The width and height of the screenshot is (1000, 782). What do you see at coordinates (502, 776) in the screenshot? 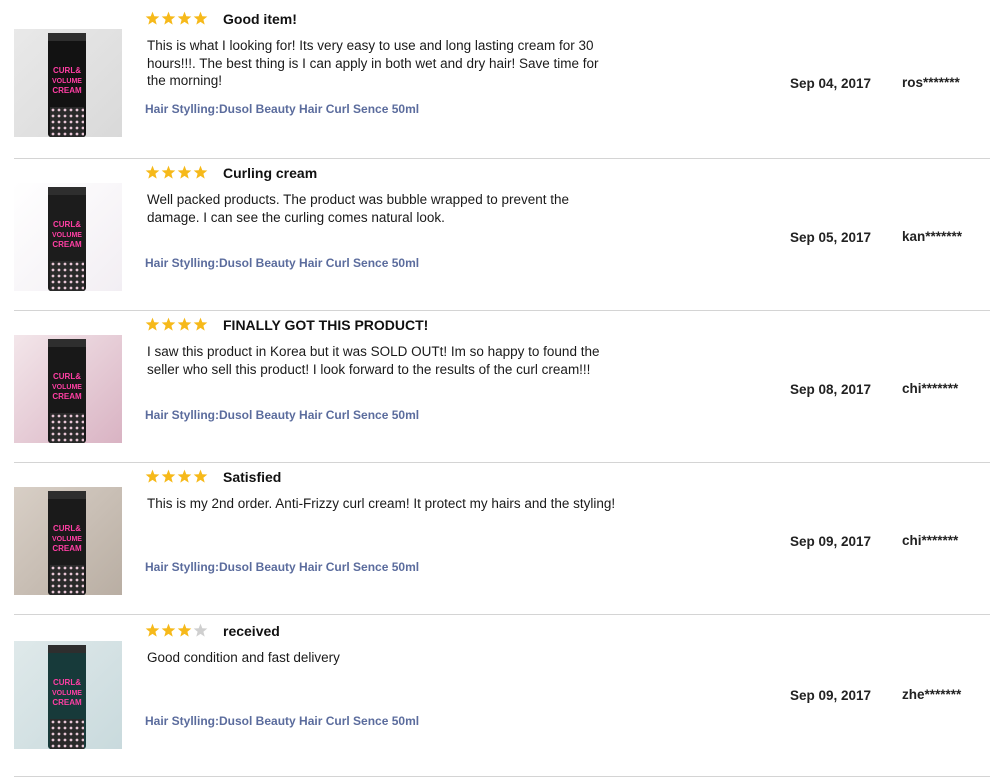
I see `review-divider` at bounding box center [502, 776].